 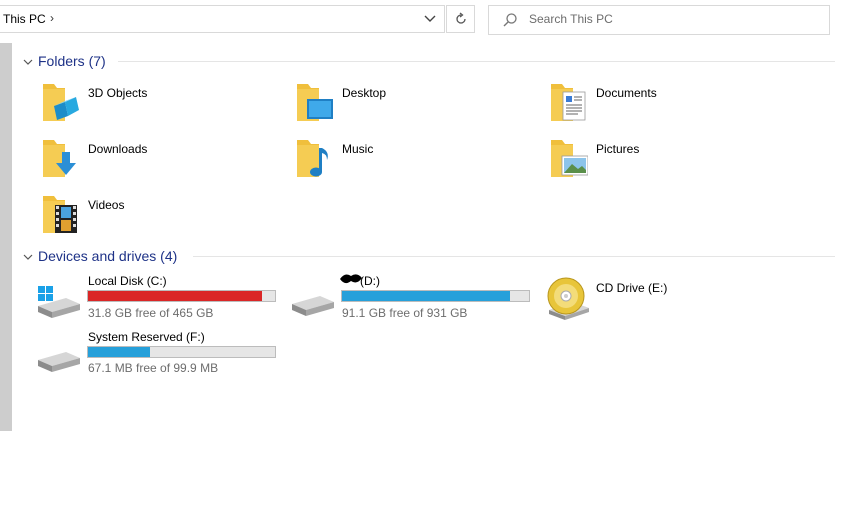 What do you see at coordinates (117, 93) in the screenshot?
I see `folder-label: 3D Objects` at bounding box center [117, 93].